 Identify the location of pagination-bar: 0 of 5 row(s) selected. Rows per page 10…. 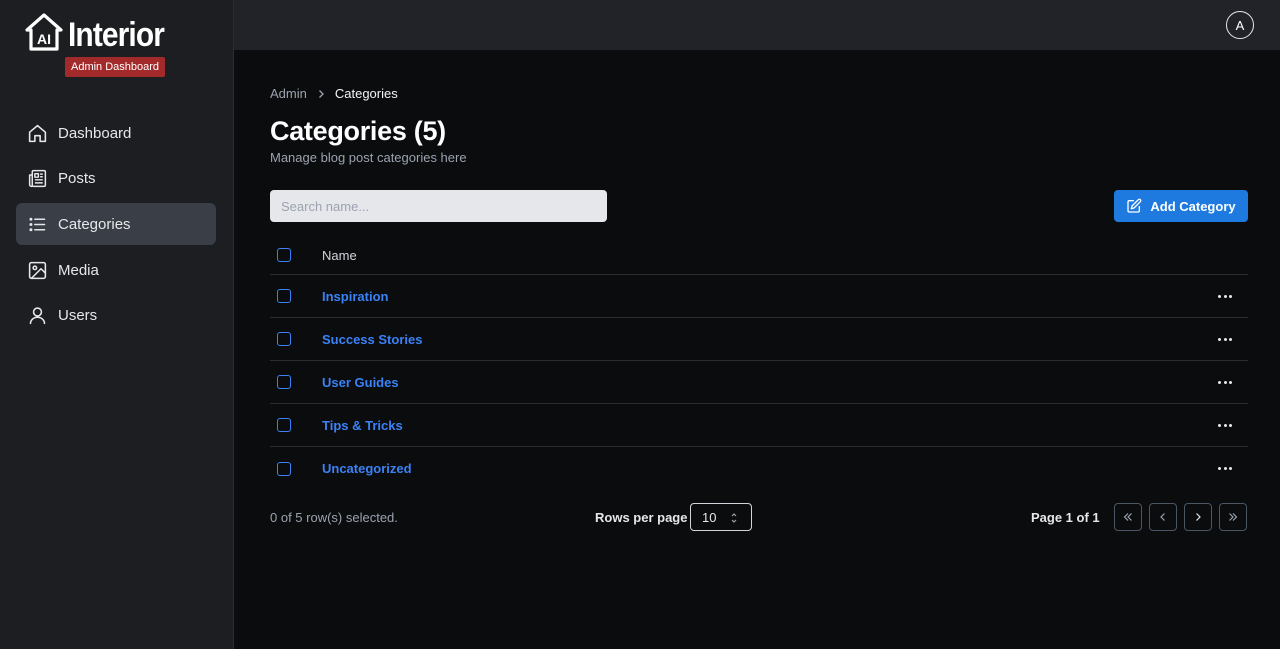
(759, 517).